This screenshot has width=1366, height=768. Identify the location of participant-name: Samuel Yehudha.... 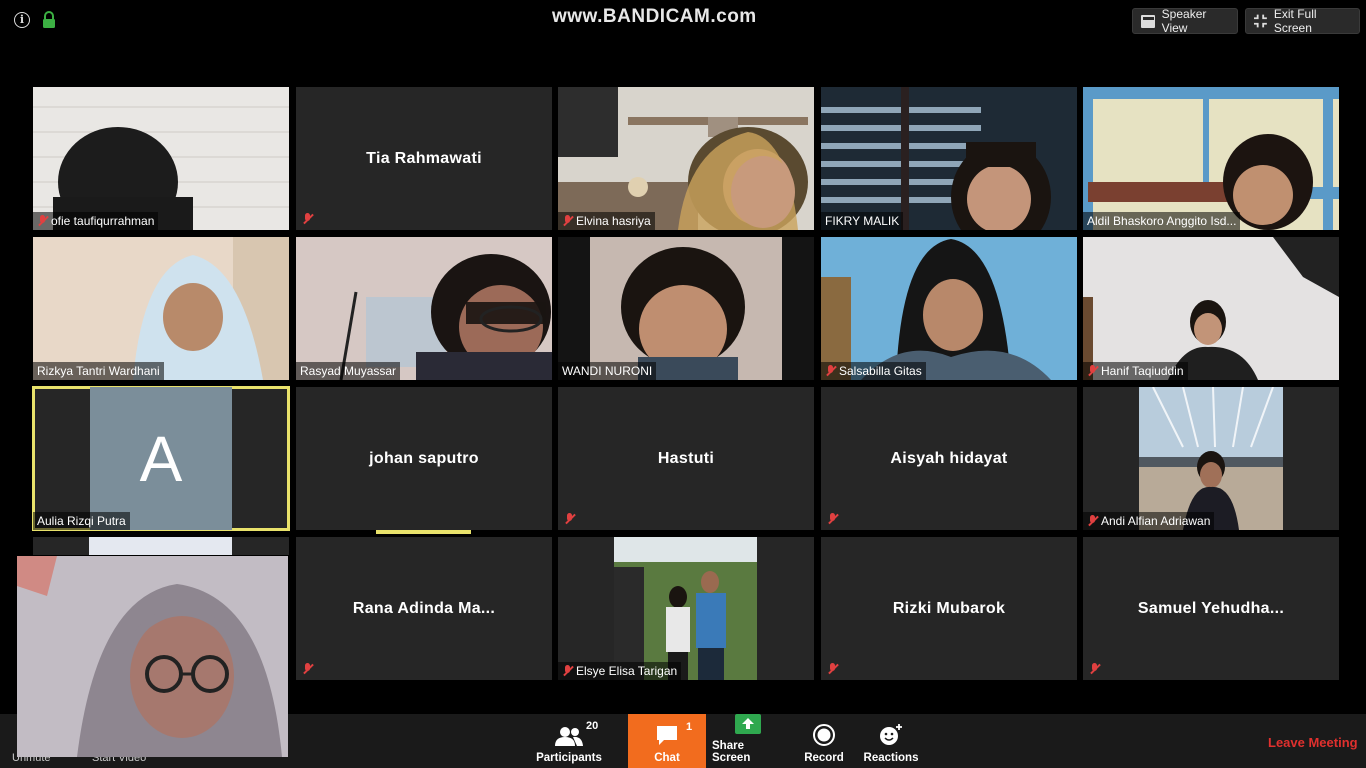
(1211, 608).